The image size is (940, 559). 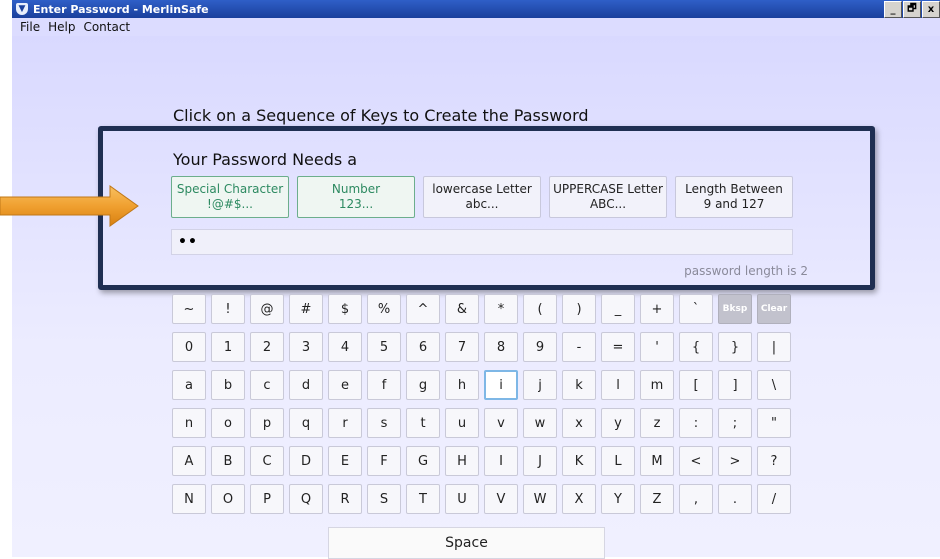 What do you see at coordinates (735, 499) in the screenshot?
I see `key-r5c14: .` at bounding box center [735, 499].